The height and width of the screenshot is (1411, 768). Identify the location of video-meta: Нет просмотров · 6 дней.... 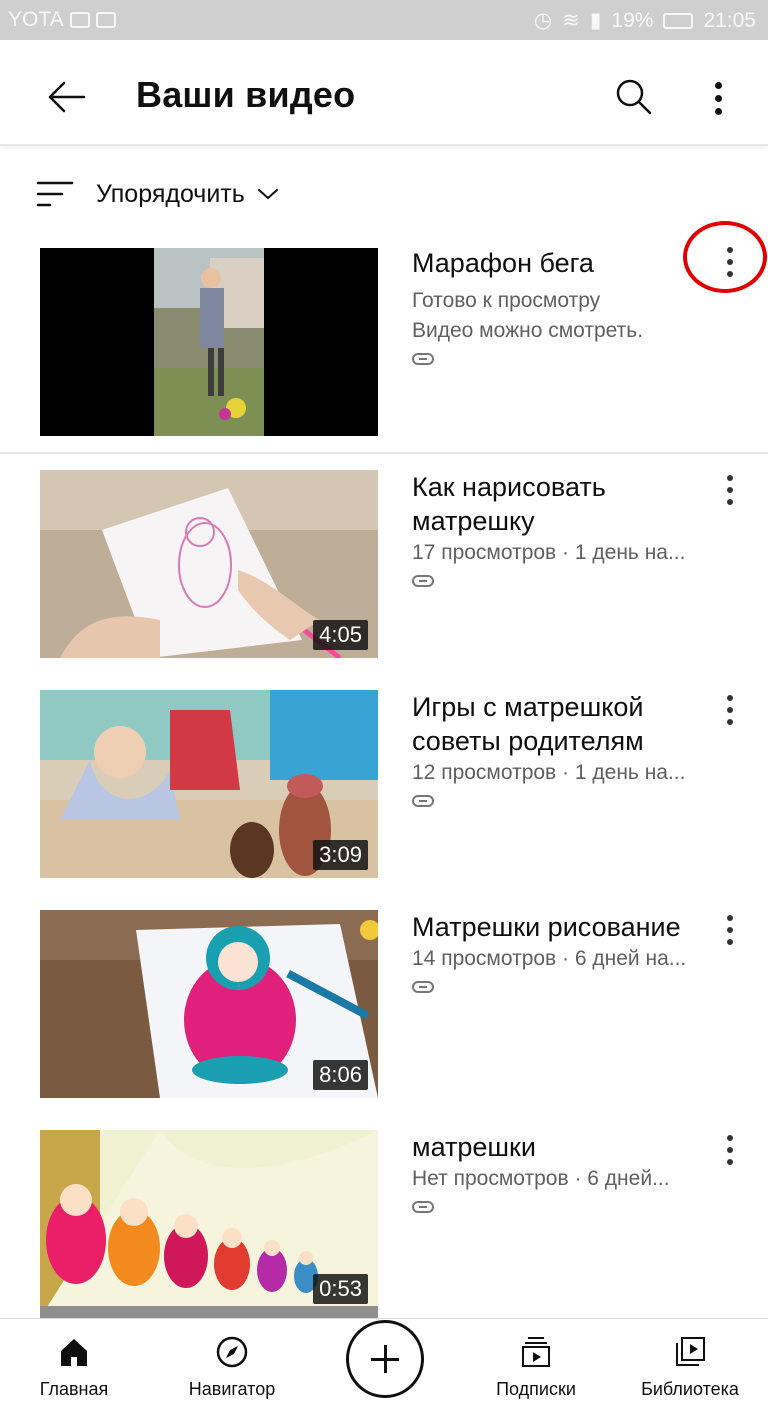
(541, 1178).